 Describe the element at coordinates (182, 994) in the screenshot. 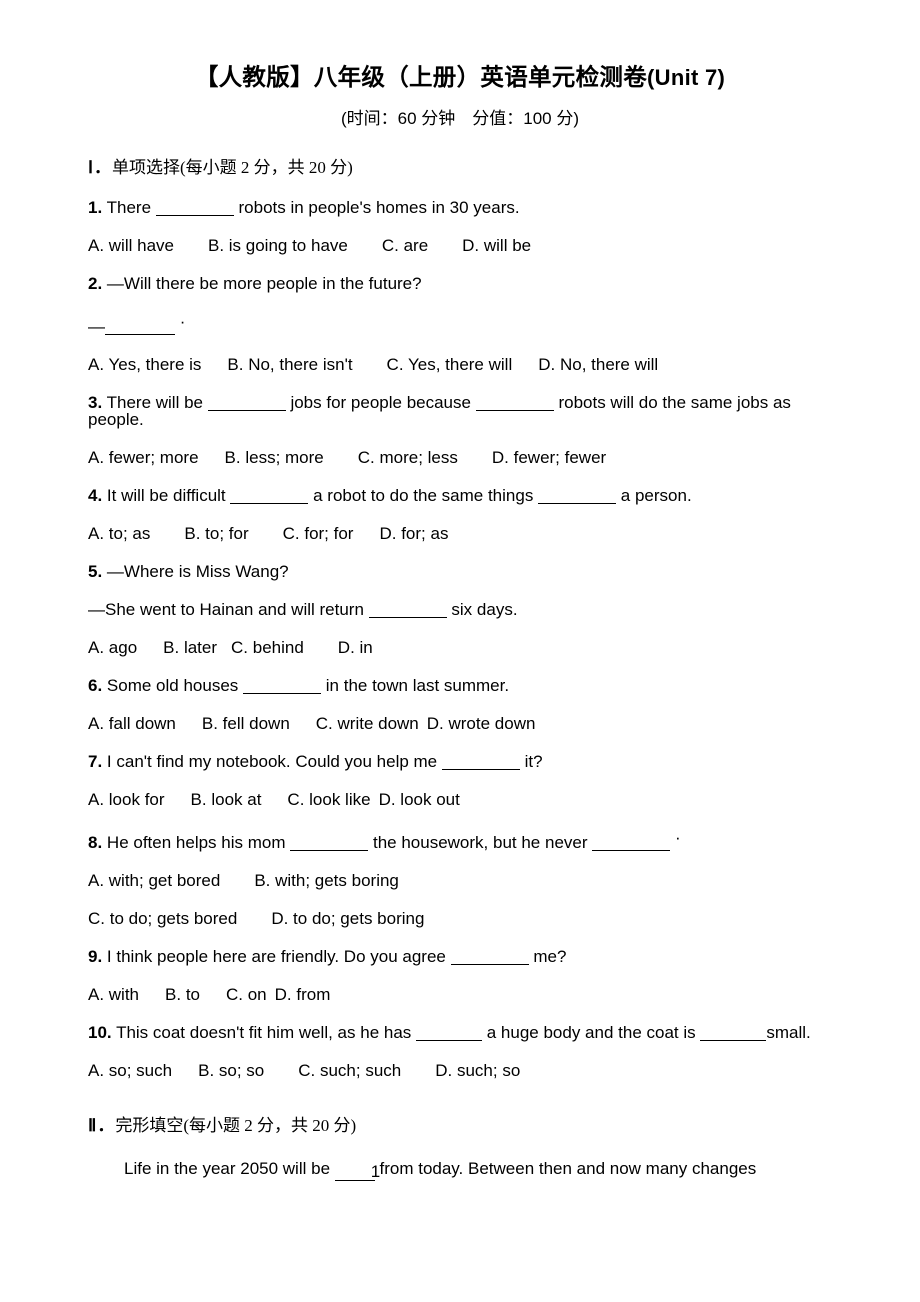

I see `option-b: B. to` at that location.